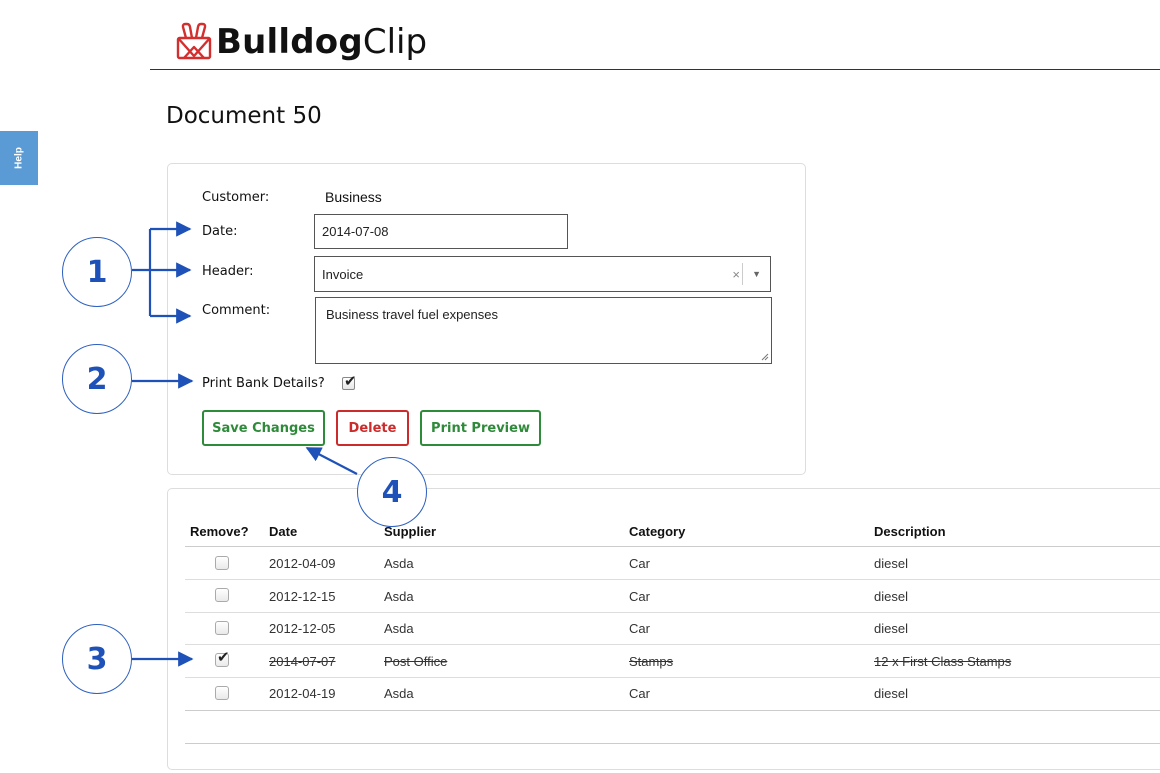 This screenshot has height=773, width=1160. Describe the element at coordinates (97, 379) in the screenshot. I see `annotation-circle-2: 2` at that location.